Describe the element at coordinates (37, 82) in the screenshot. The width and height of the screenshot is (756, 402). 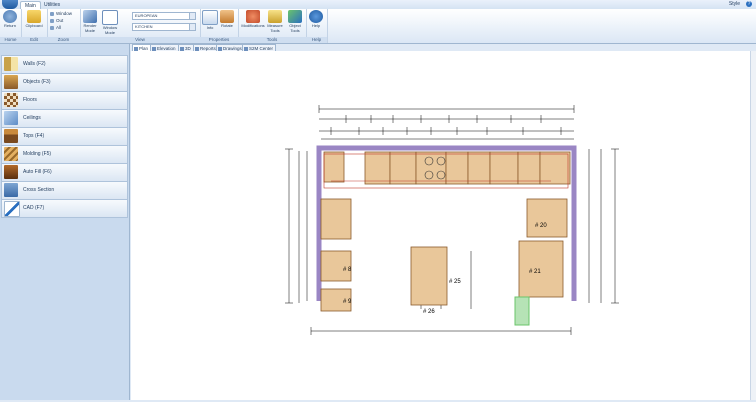
I see `sidebar-item-label: Objects (F3)` at that location.